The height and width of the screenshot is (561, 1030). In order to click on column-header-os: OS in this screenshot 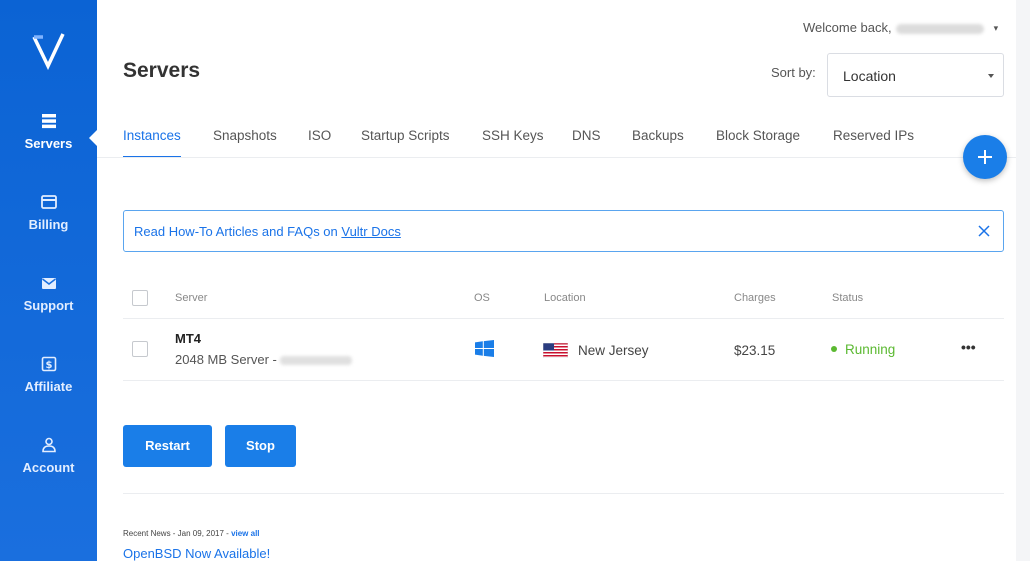, I will do `click(482, 298)`.